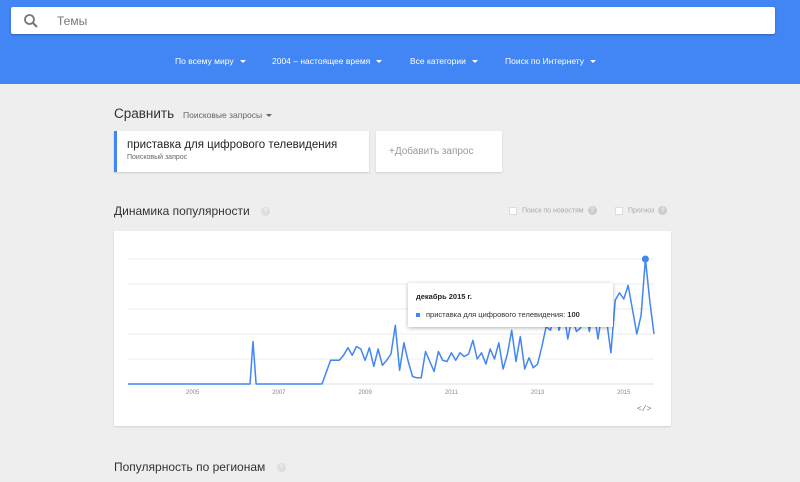  Describe the element at coordinates (418, 315) in the screenshot. I see `series-color-icon` at that location.